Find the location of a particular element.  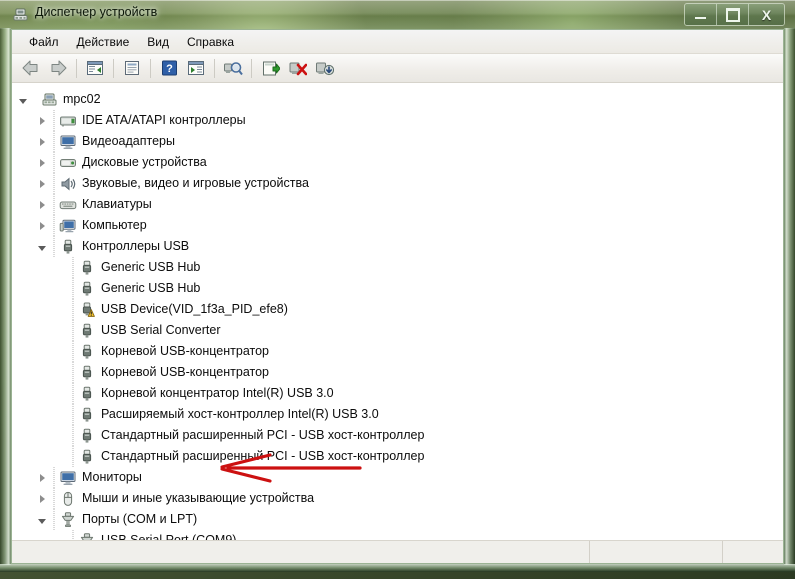

properties-button is located at coordinates (132, 68).